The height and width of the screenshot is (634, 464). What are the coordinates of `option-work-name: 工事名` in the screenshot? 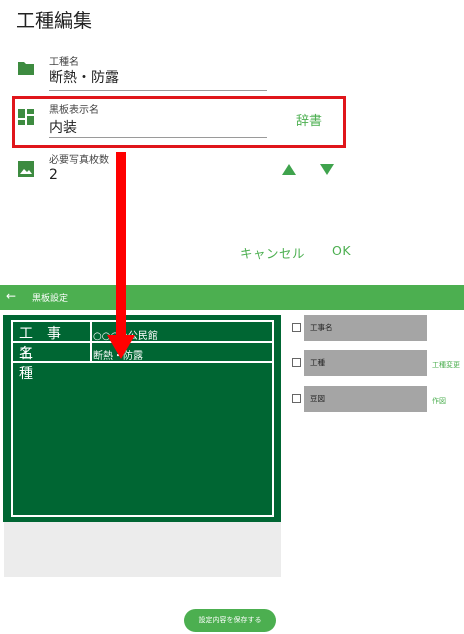 It's located at (378, 328).